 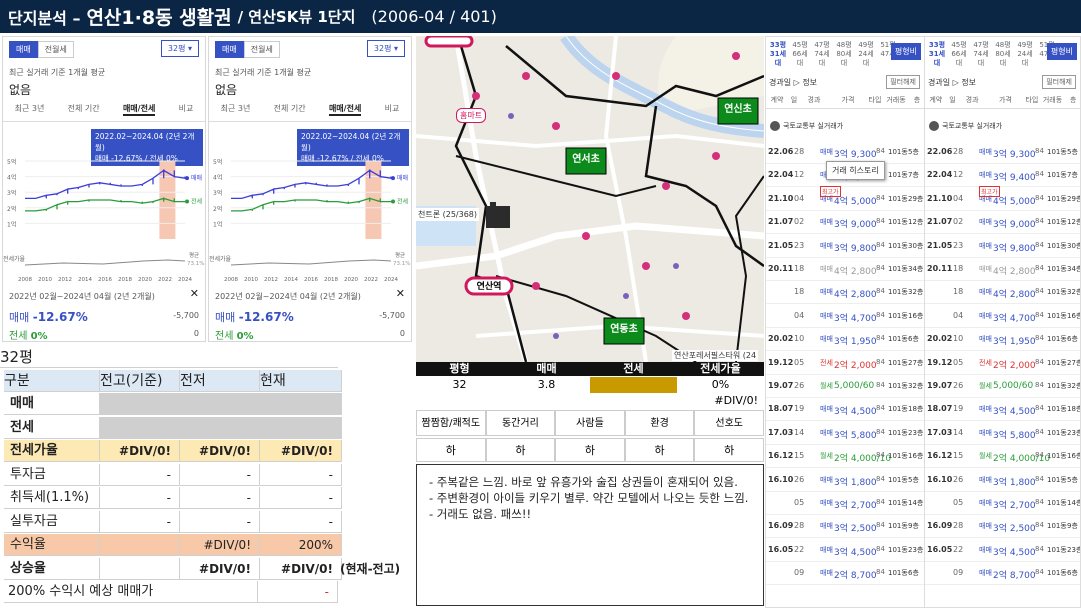 What do you see at coordinates (301, 545) in the screenshot?
I see `sheet-cell: 200%` at bounding box center [301, 545].